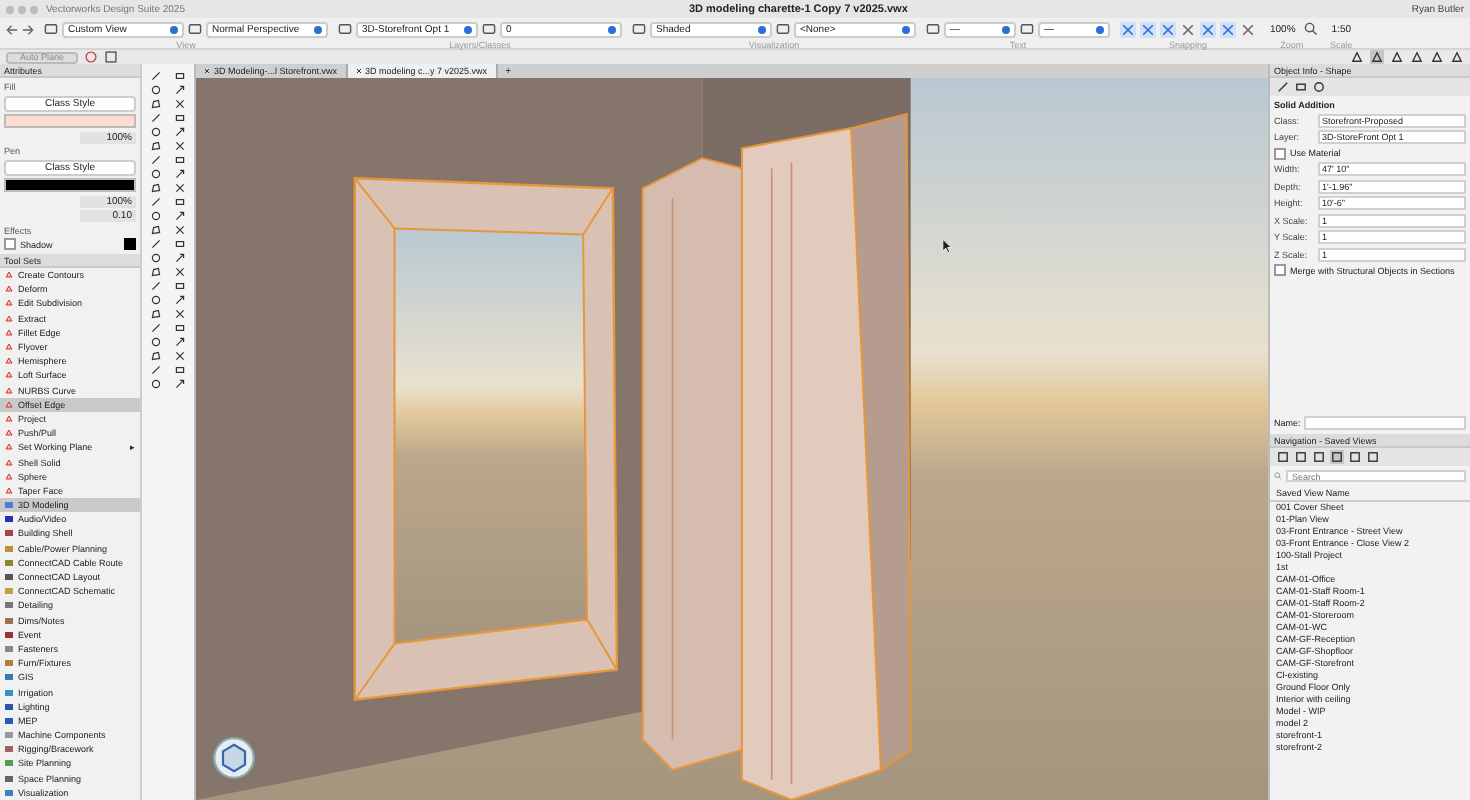  I want to click on data-tab-icon, so click(1301, 87).